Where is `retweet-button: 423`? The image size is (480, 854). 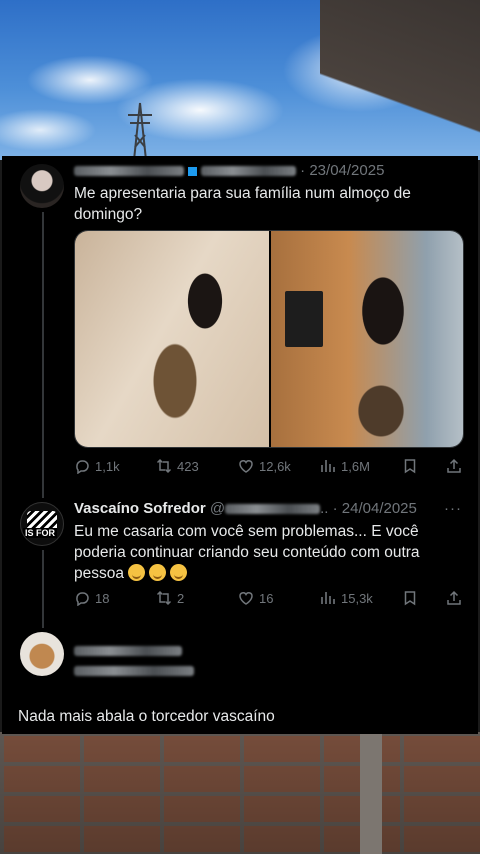
retweet-button: 423 is located at coordinates (177, 466).